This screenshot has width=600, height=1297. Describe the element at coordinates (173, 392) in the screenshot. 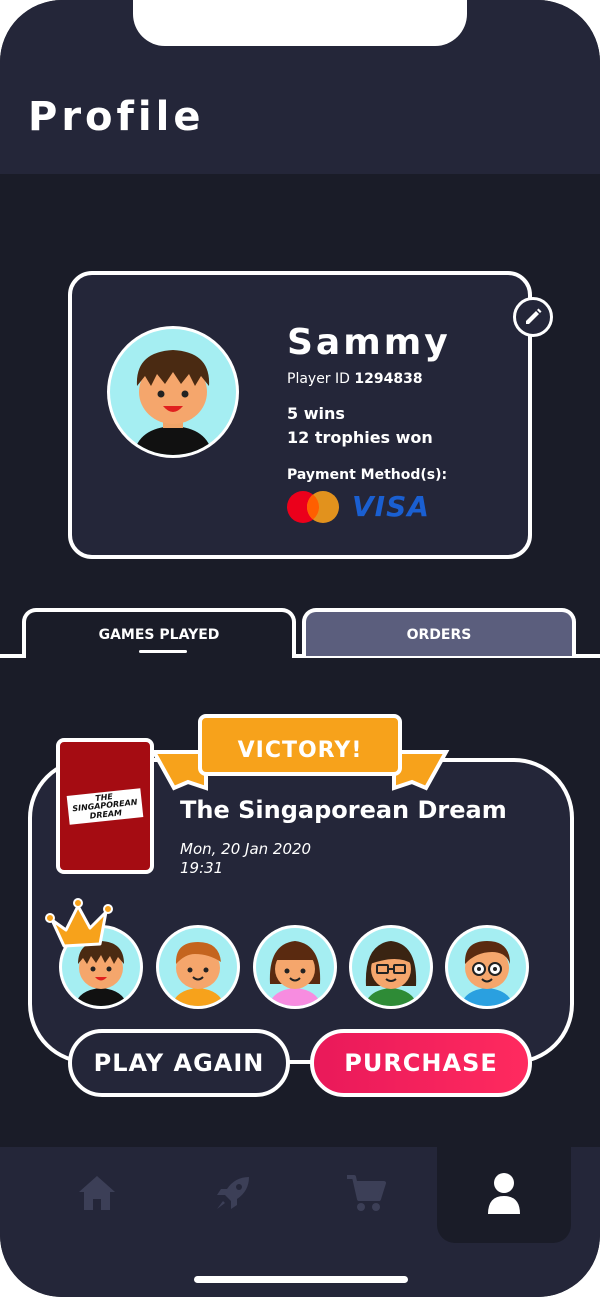

I see `profile-avatar` at that location.